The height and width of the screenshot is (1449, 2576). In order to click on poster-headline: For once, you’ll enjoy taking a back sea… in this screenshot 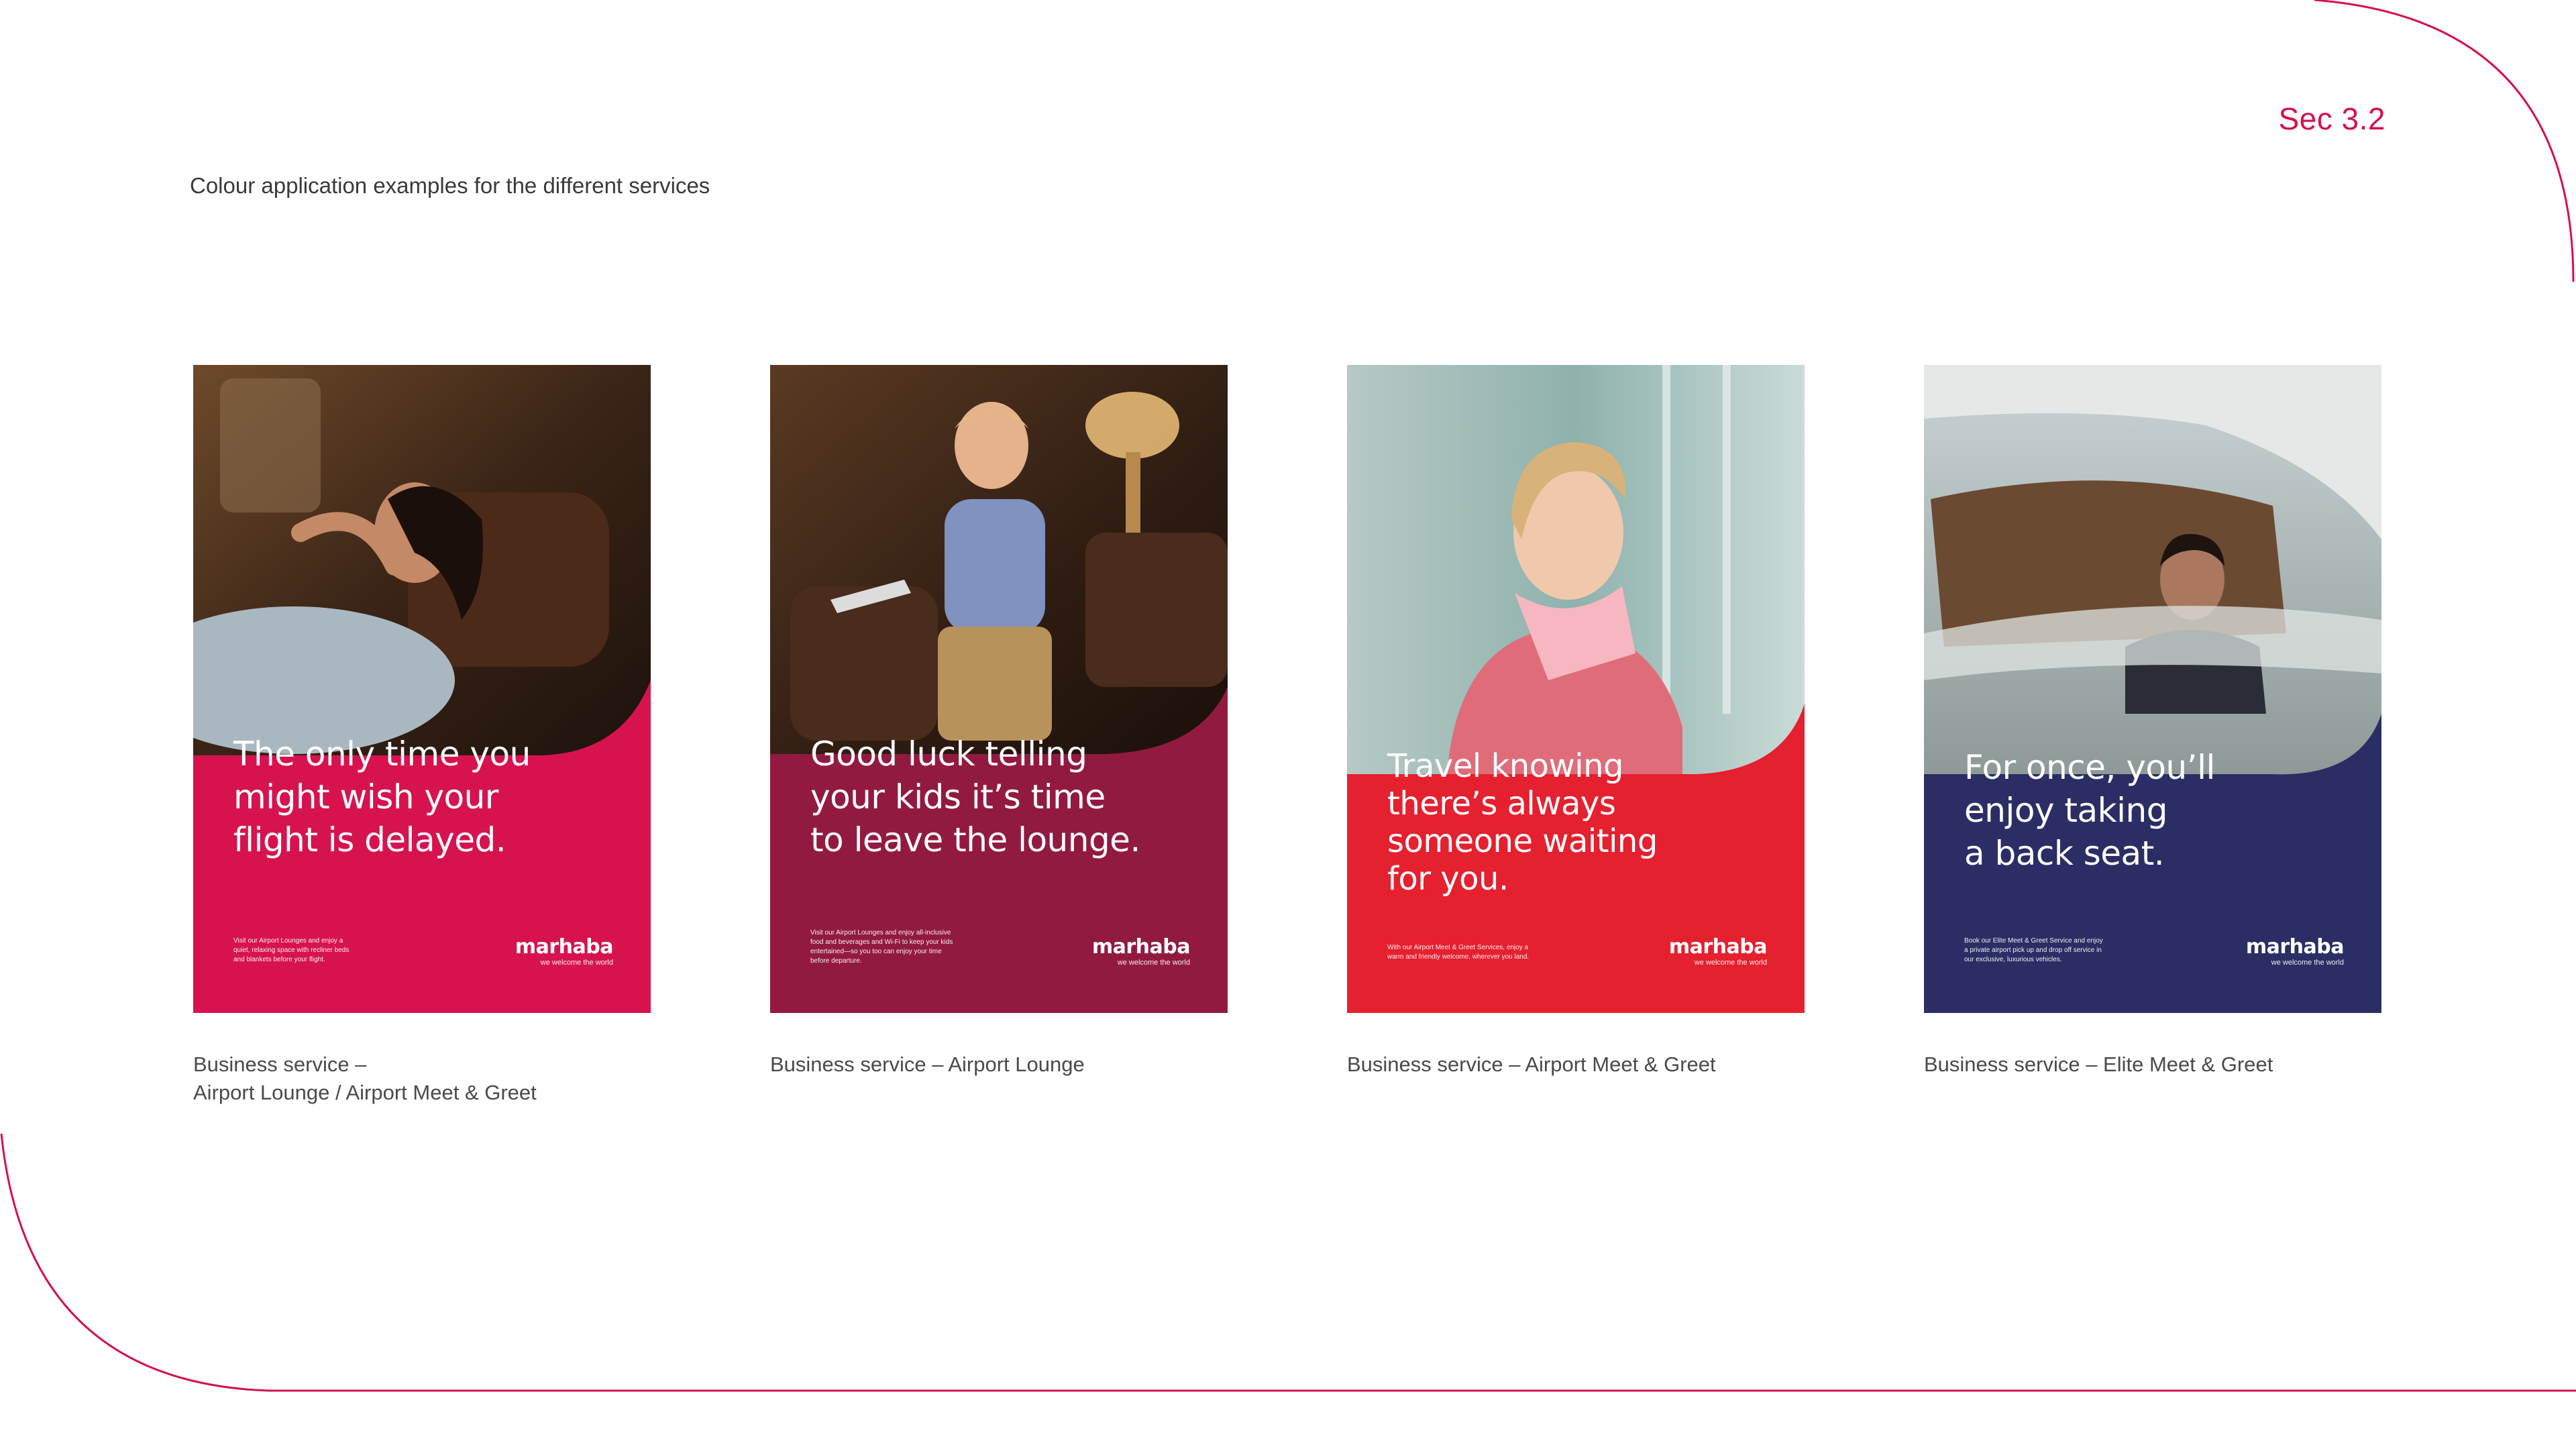, I will do `click(2089, 810)`.